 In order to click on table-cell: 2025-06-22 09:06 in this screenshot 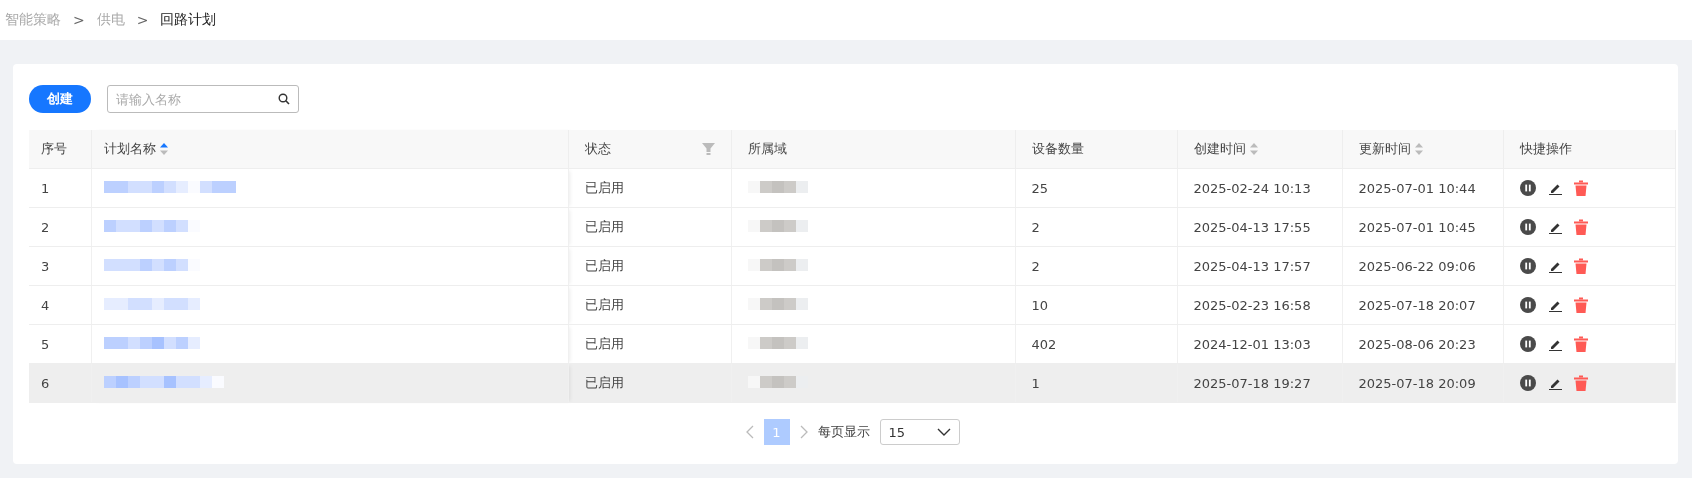, I will do `click(1422, 266)`.